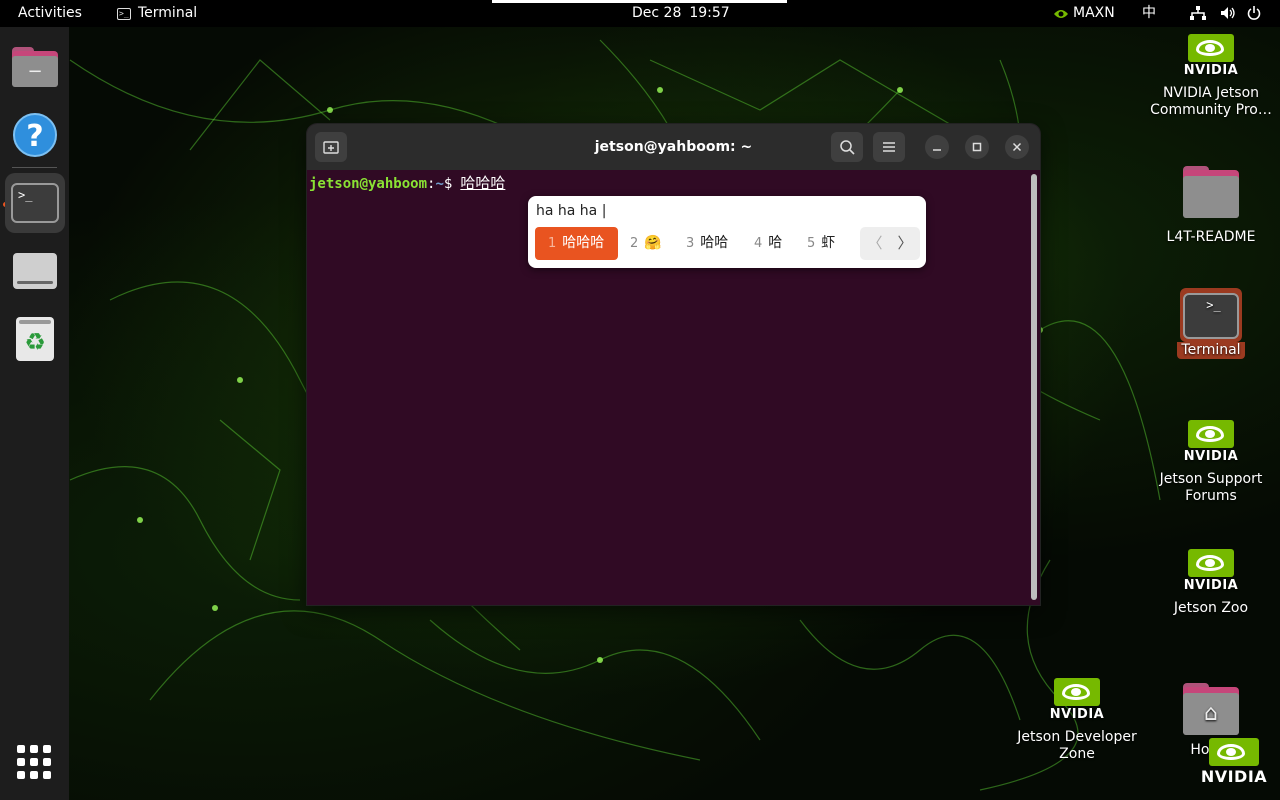 The image size is (1280, 800). I want to click on command-input: 哈哈哈, so click(482, 183).